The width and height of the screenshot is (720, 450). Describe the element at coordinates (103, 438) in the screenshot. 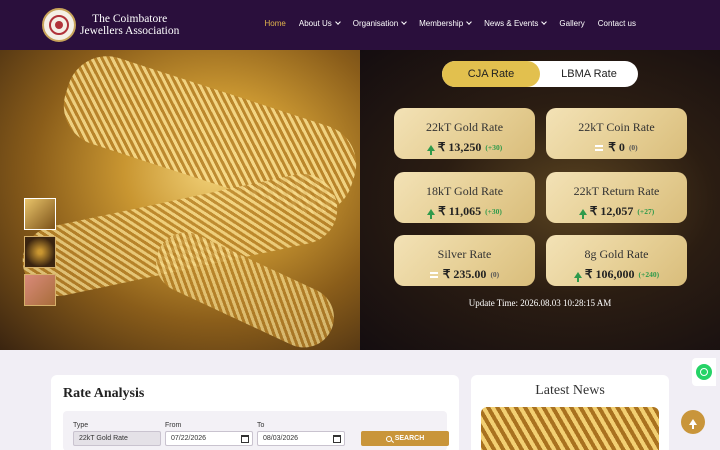

I see `type-select-value: 22kT Gold Rate` at that location.